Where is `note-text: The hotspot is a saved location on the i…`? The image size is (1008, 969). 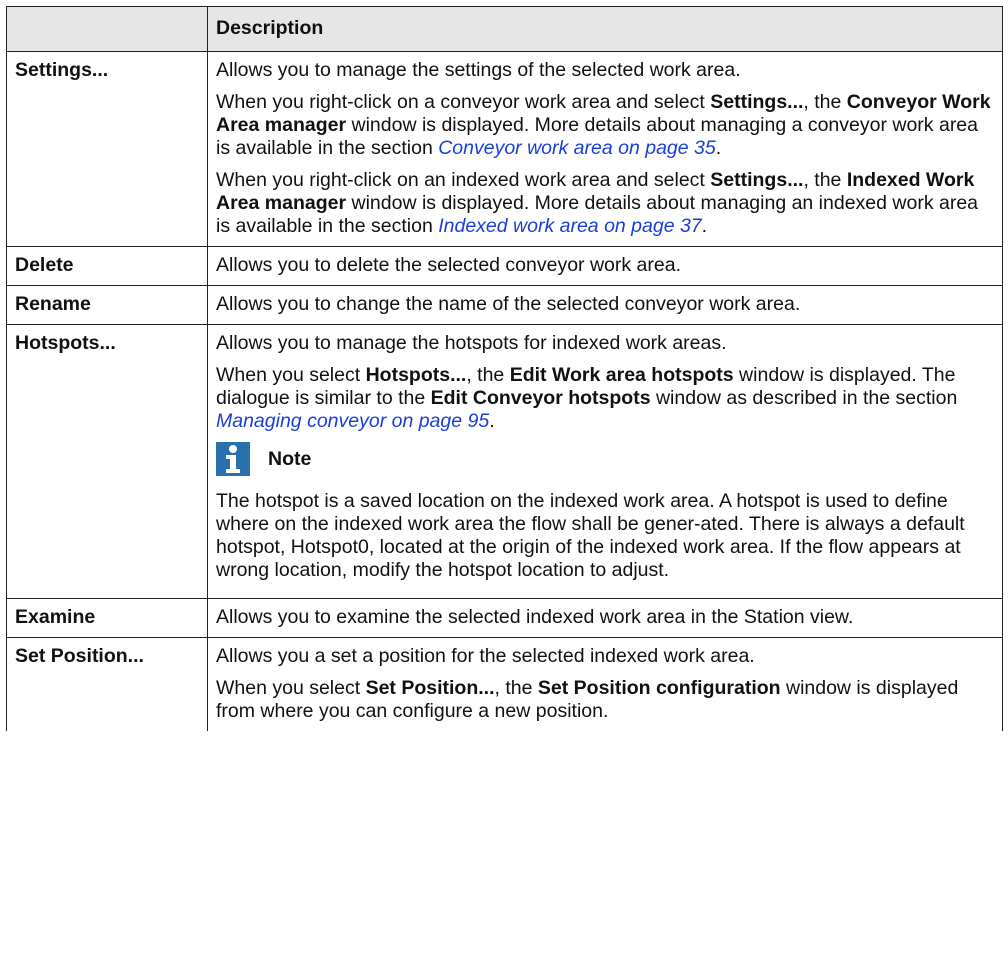 note-text: The hotspot is a saved location on the i… is located at coordinates (590, 535).